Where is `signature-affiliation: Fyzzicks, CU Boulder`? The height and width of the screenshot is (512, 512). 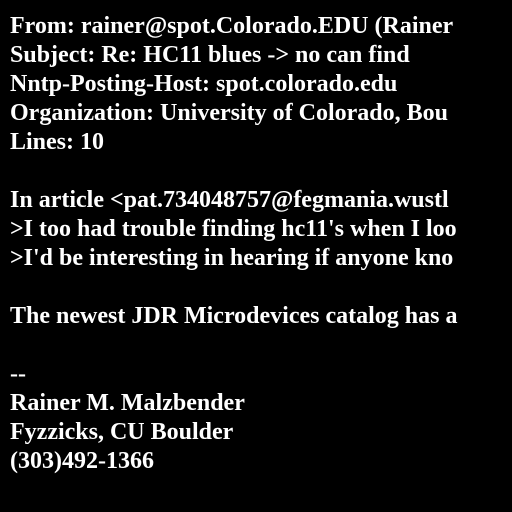 signature-affiliation: Fyzzicks, CU Boulder is located at coordinates (122, 432).